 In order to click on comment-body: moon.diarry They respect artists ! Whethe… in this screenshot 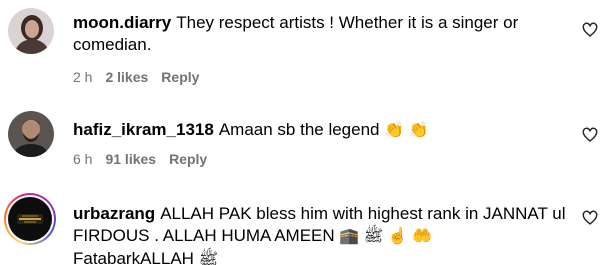, I will do `click(323, 34)`.